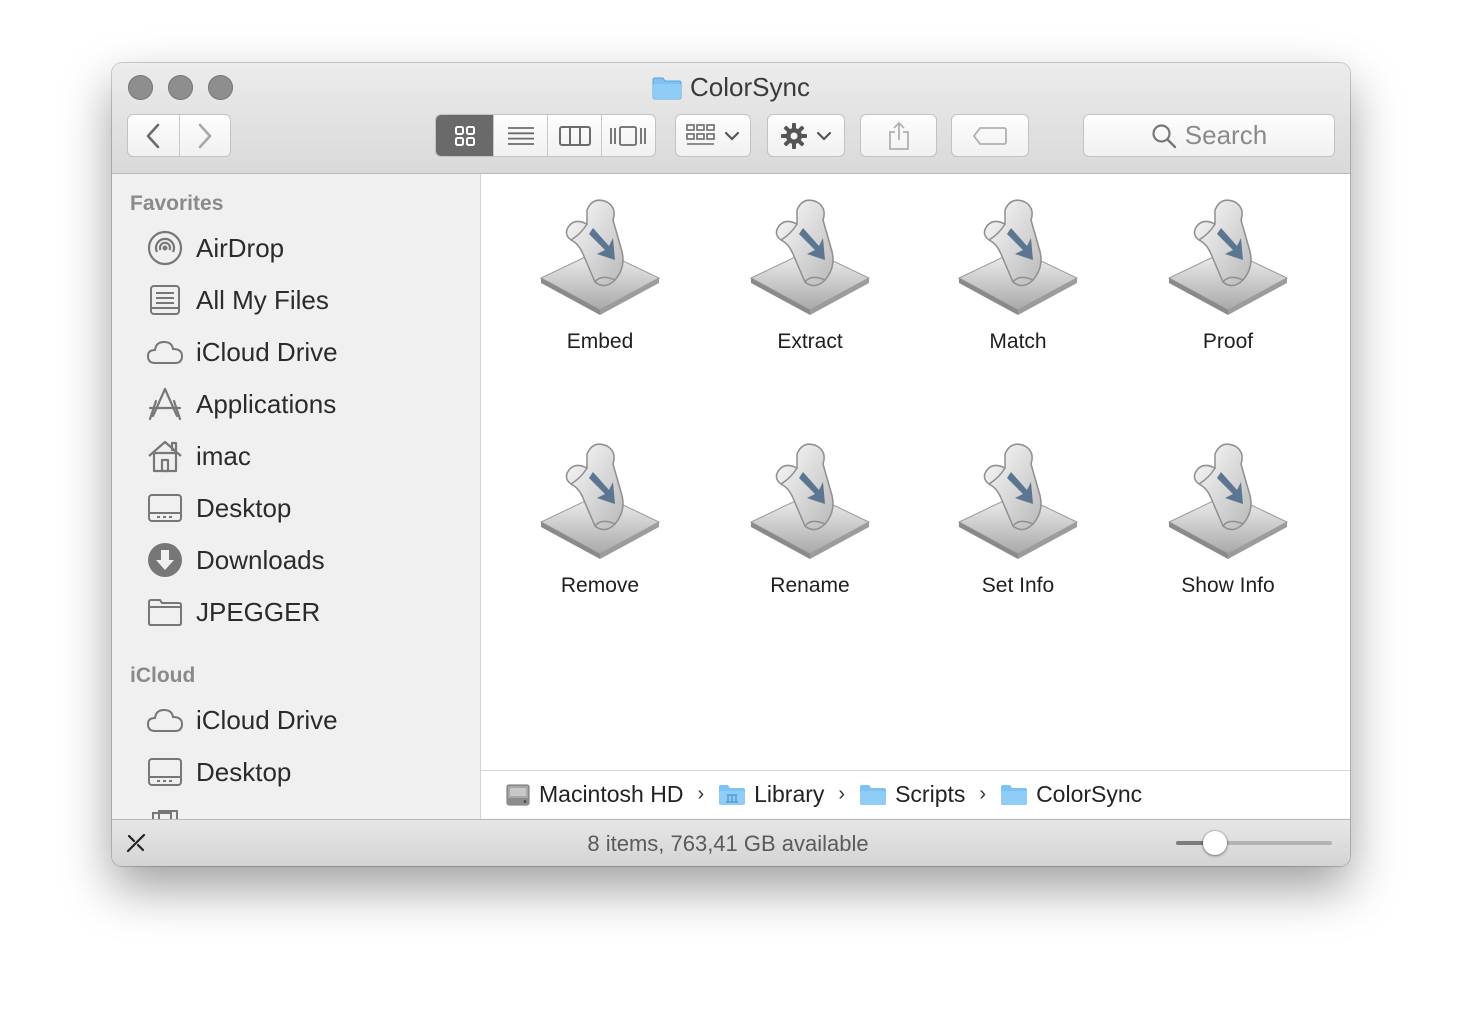 This screenshot has width=1462, height=1026. What do you see at coordinates (165, 404) in the screenshot?
I see `applications-icon` at bounding box center [165, 404].